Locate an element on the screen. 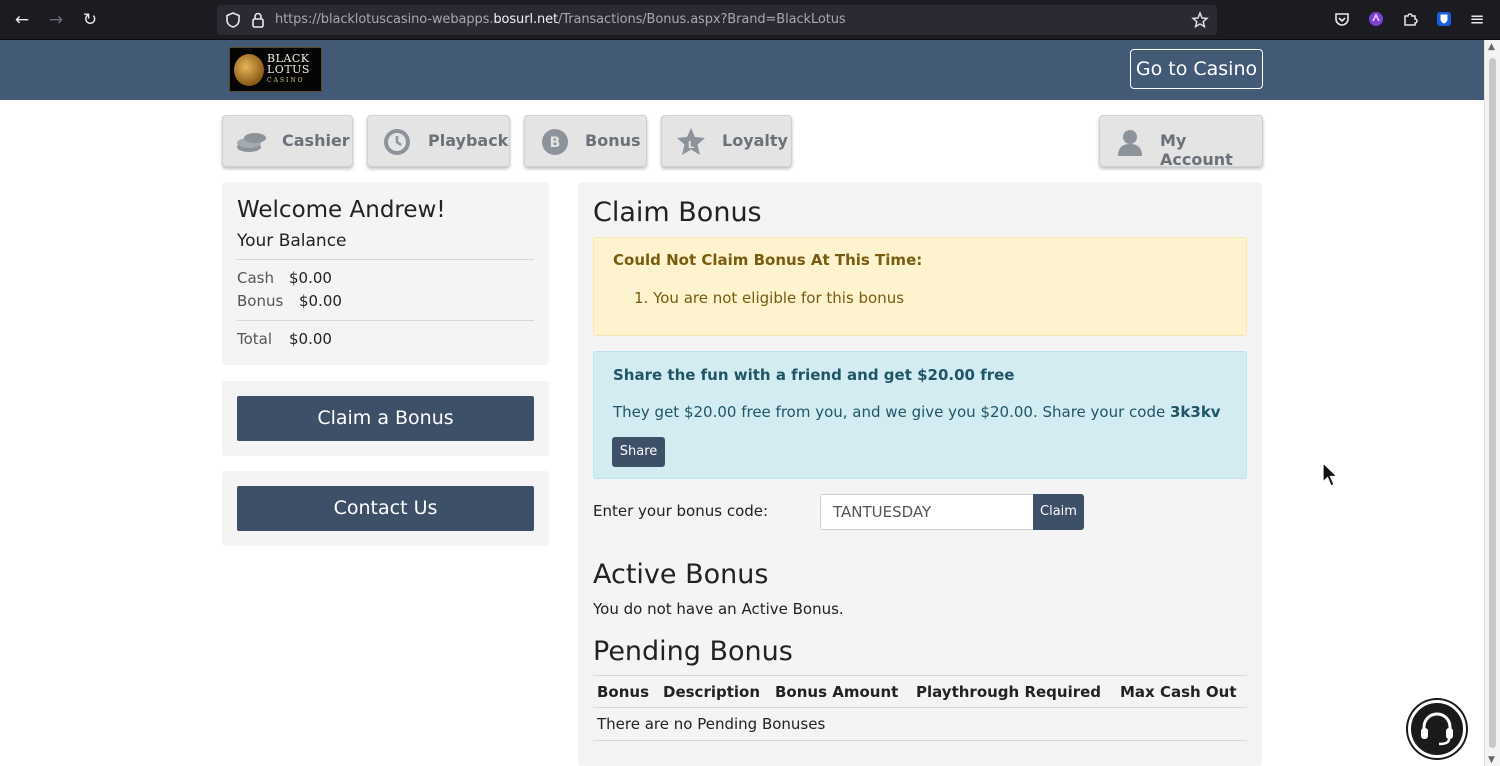 This screenshot has width=1500, height=766. site-header: BLACK LOTUS CASINO Go to Casino is located at coordinates (742, 70).